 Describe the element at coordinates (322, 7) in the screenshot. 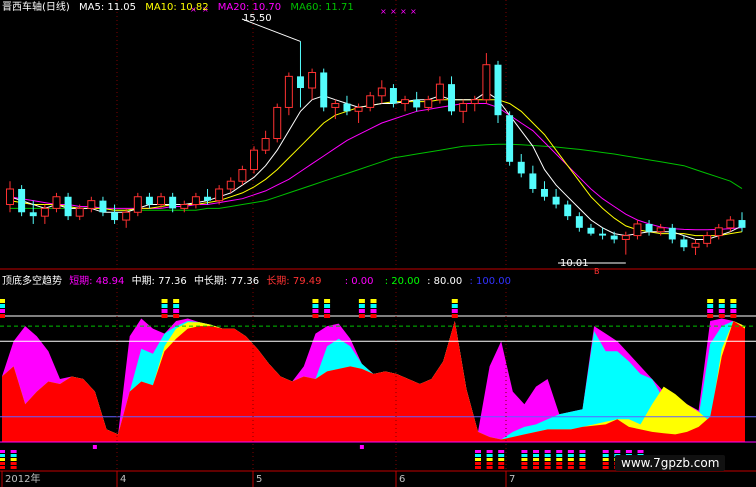

I see `ma60-label: MA60: 11.71` at that location.